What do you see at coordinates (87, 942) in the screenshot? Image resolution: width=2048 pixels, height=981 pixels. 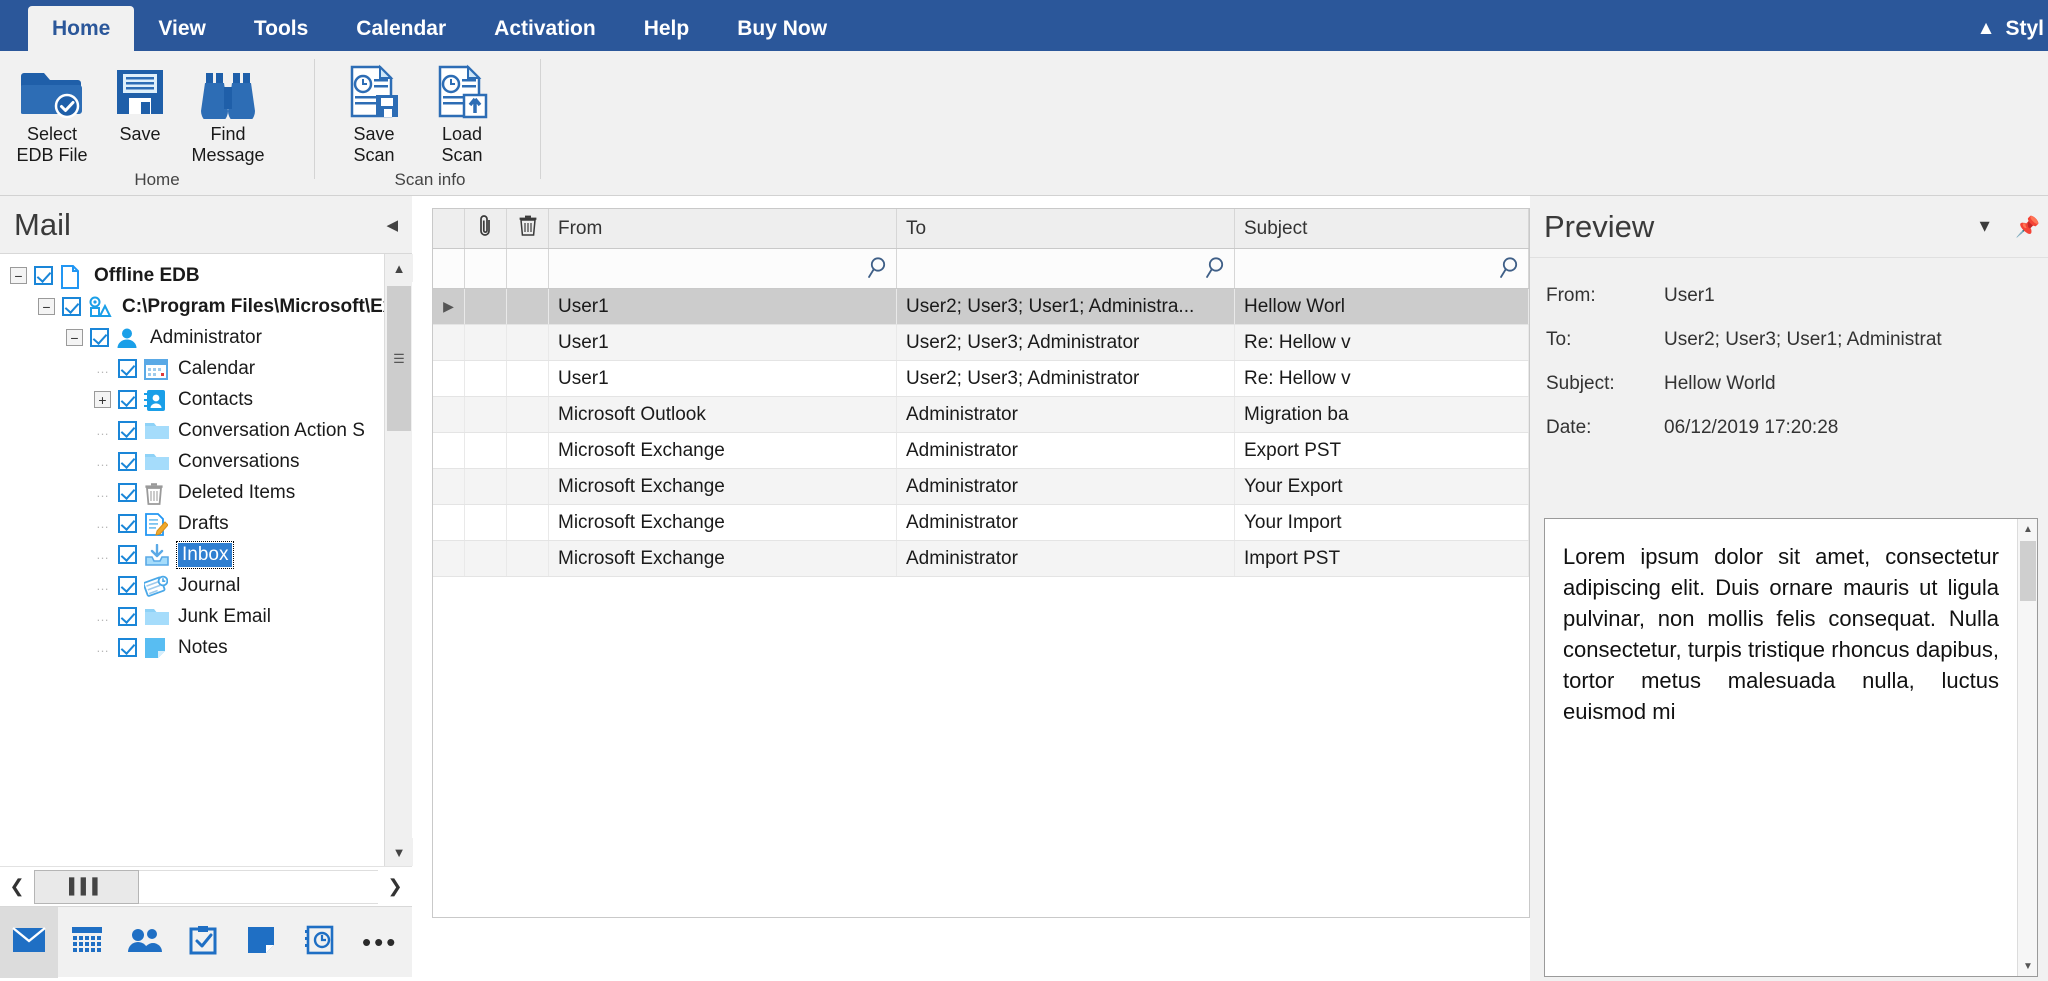 I see `nav-calendar-button` at bounding box center [87, 942].